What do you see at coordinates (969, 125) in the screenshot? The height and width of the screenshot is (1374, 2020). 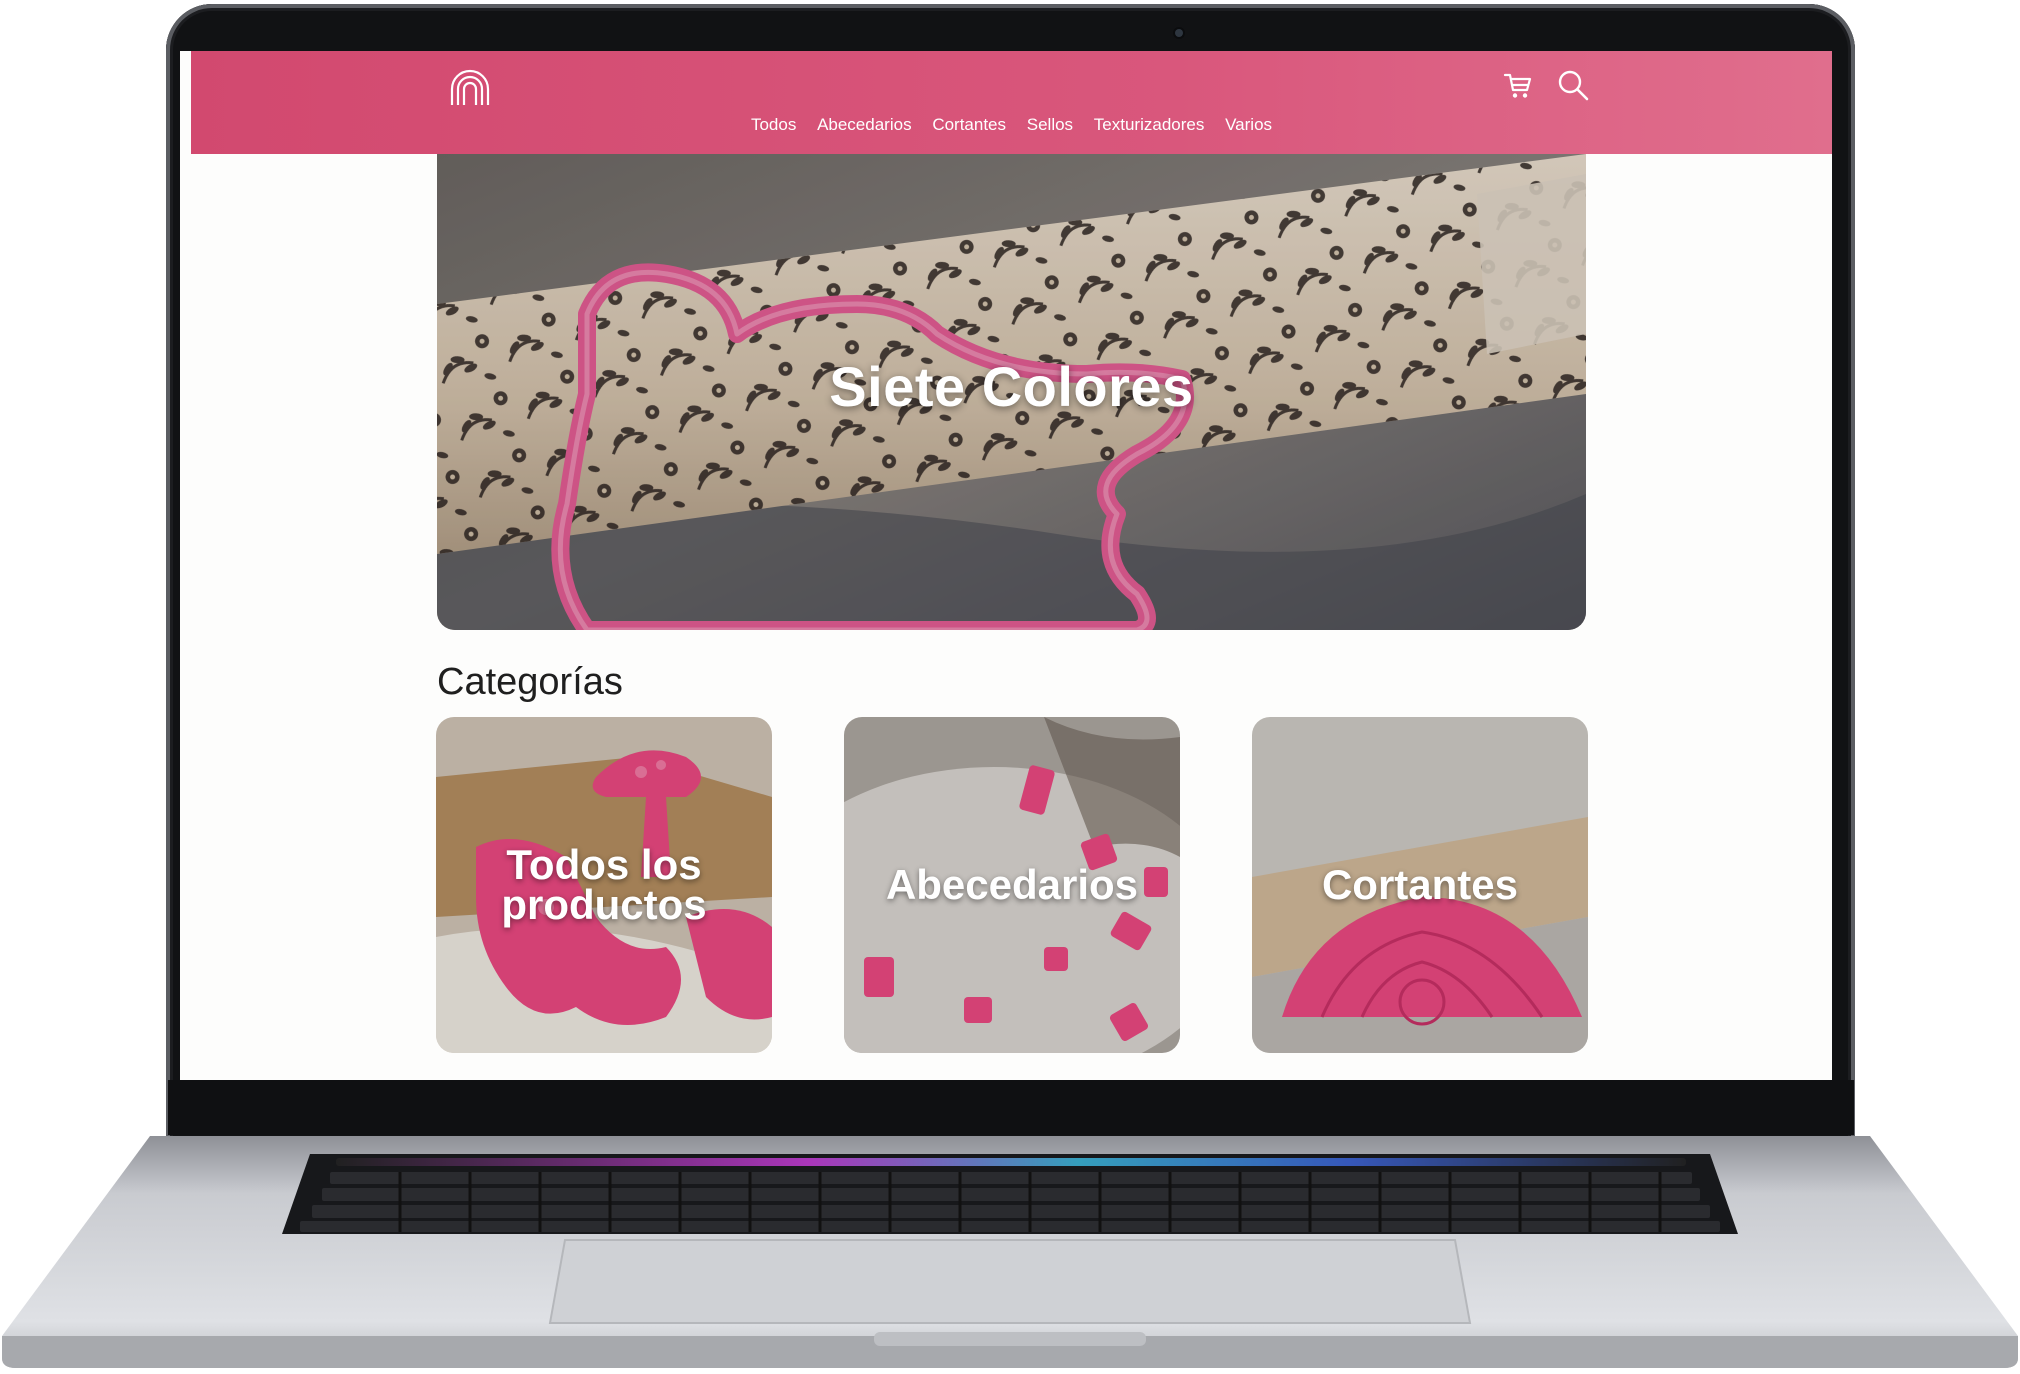 I see `nav-item-cortantes: Cortantes` at bounding box center [969, 125].